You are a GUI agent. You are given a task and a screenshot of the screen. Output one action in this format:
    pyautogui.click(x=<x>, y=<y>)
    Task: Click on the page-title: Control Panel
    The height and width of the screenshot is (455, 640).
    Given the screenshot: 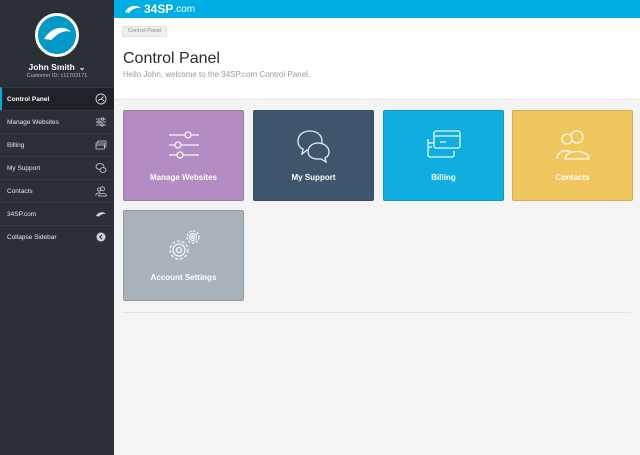 What is the action you would take?
    pyautogui.click(x=171, y=58)
    